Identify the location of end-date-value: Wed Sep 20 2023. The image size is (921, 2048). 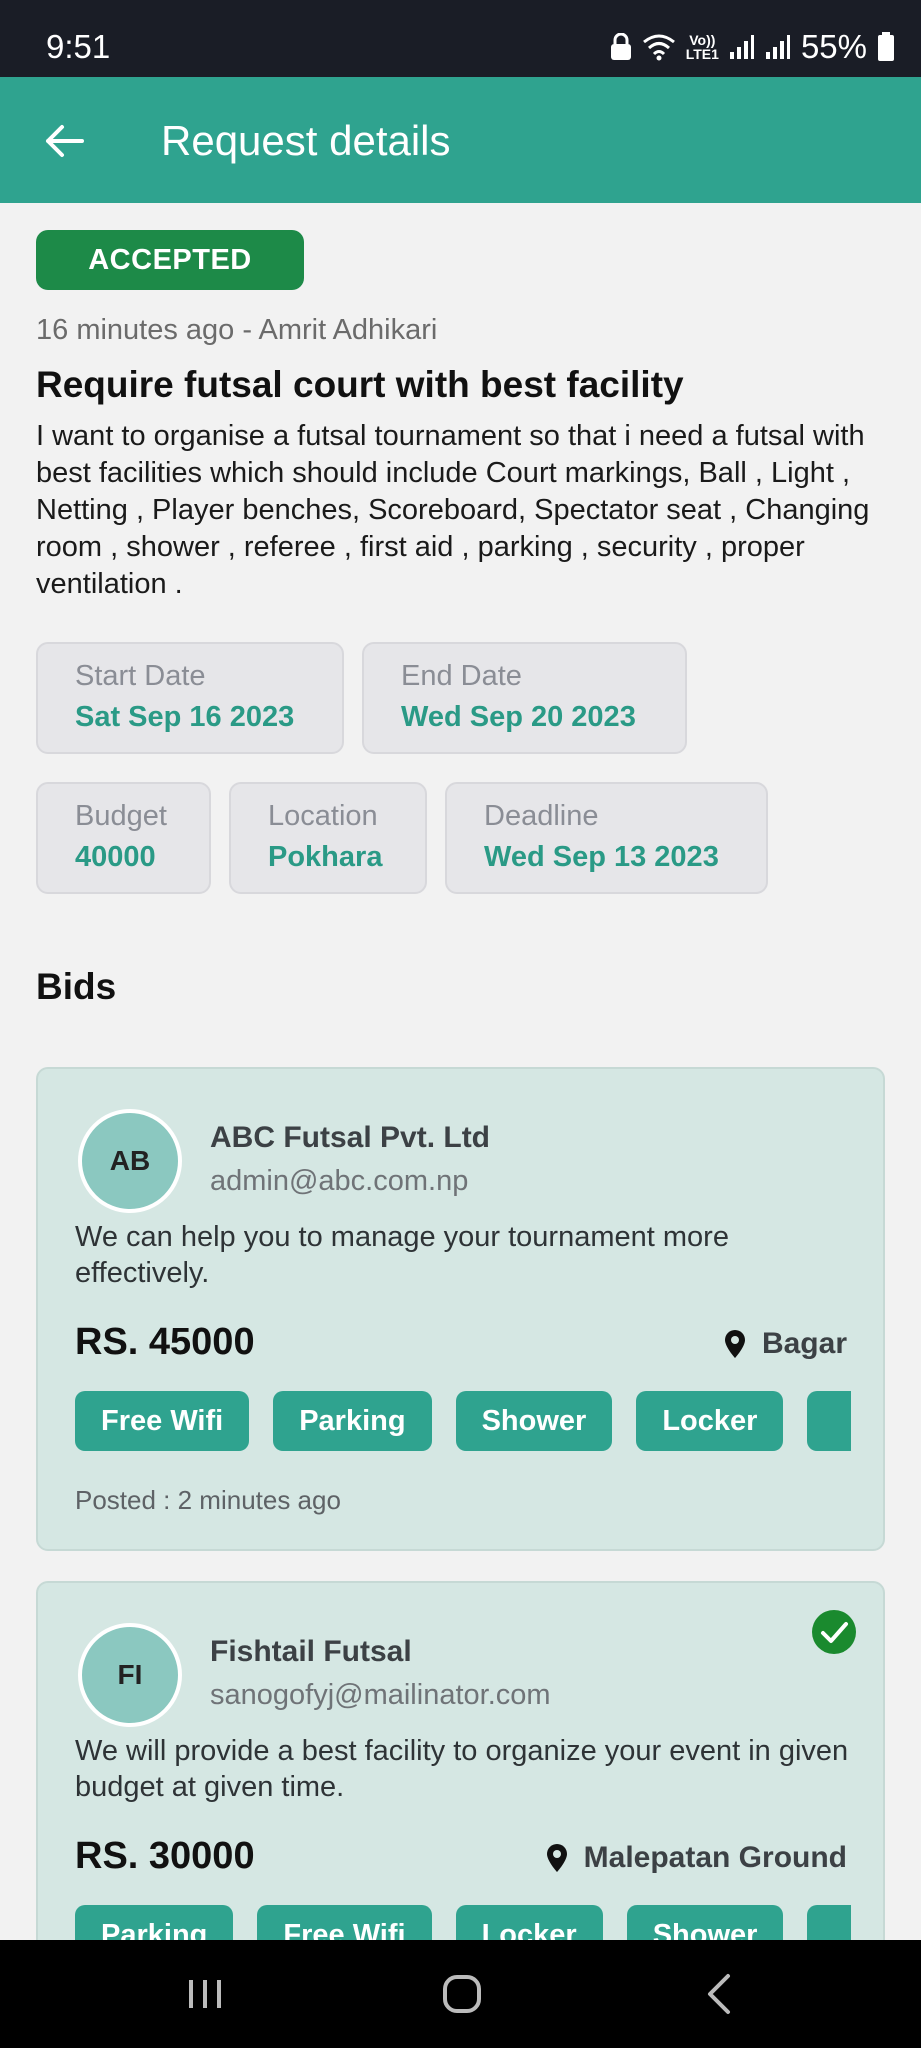
(518, 717).